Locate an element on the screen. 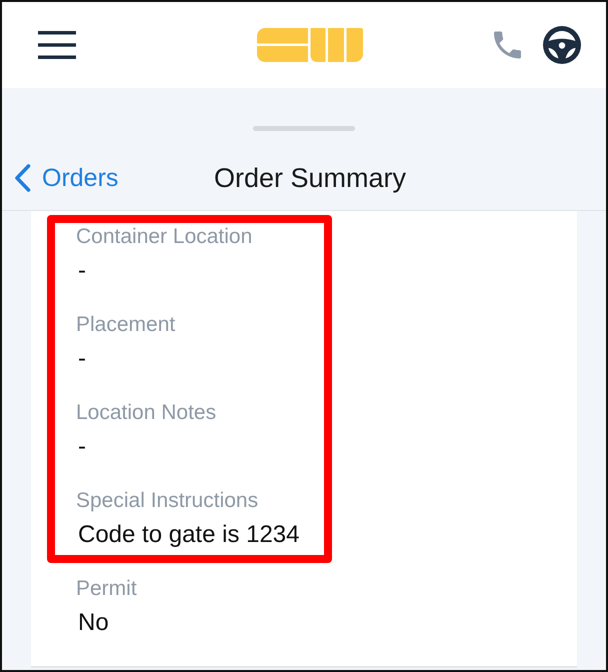 This screenshot has width=608, height=672. field-value: Code to gate is 1234 is located at coordinates (188, 535).